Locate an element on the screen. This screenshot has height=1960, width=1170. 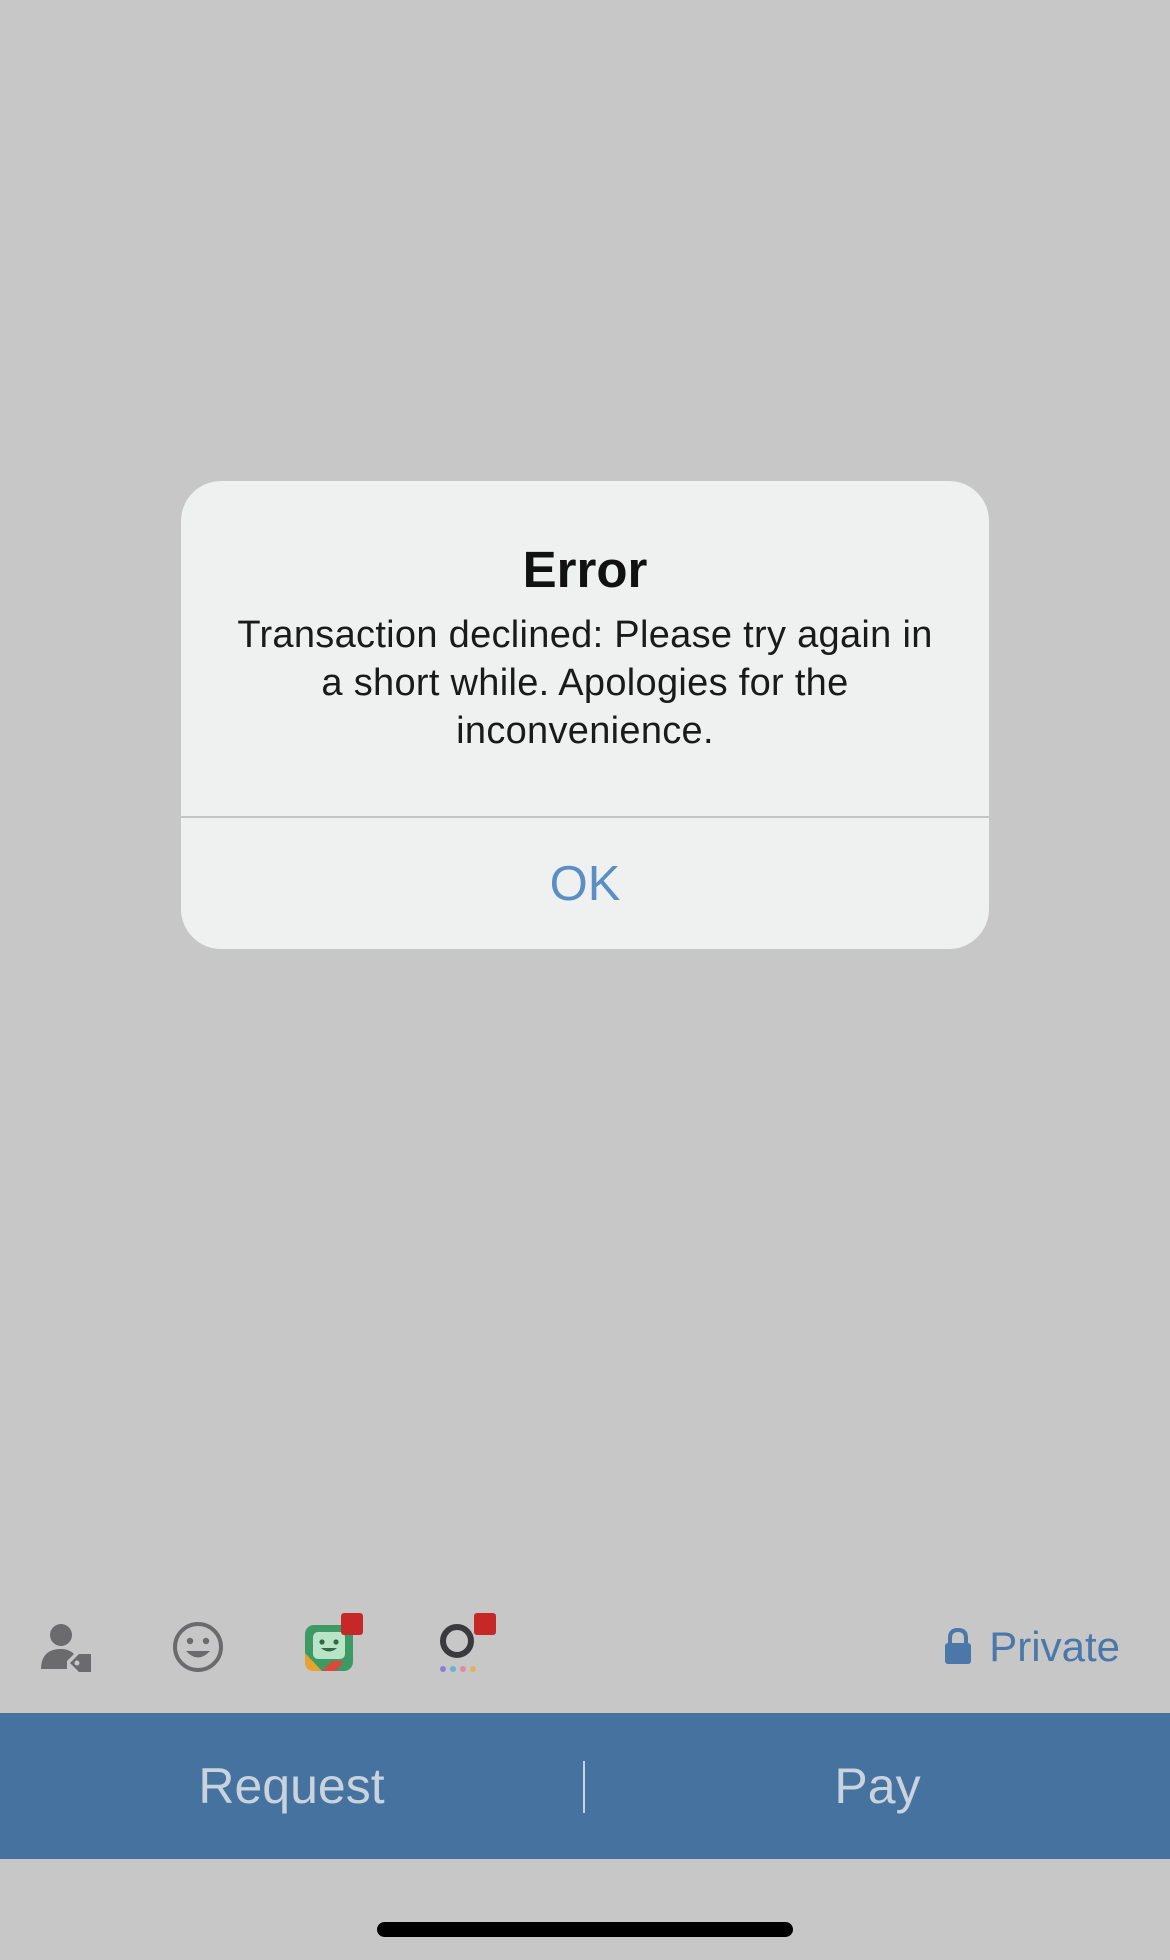
lock-icon is located at coordinates (958, 1646).